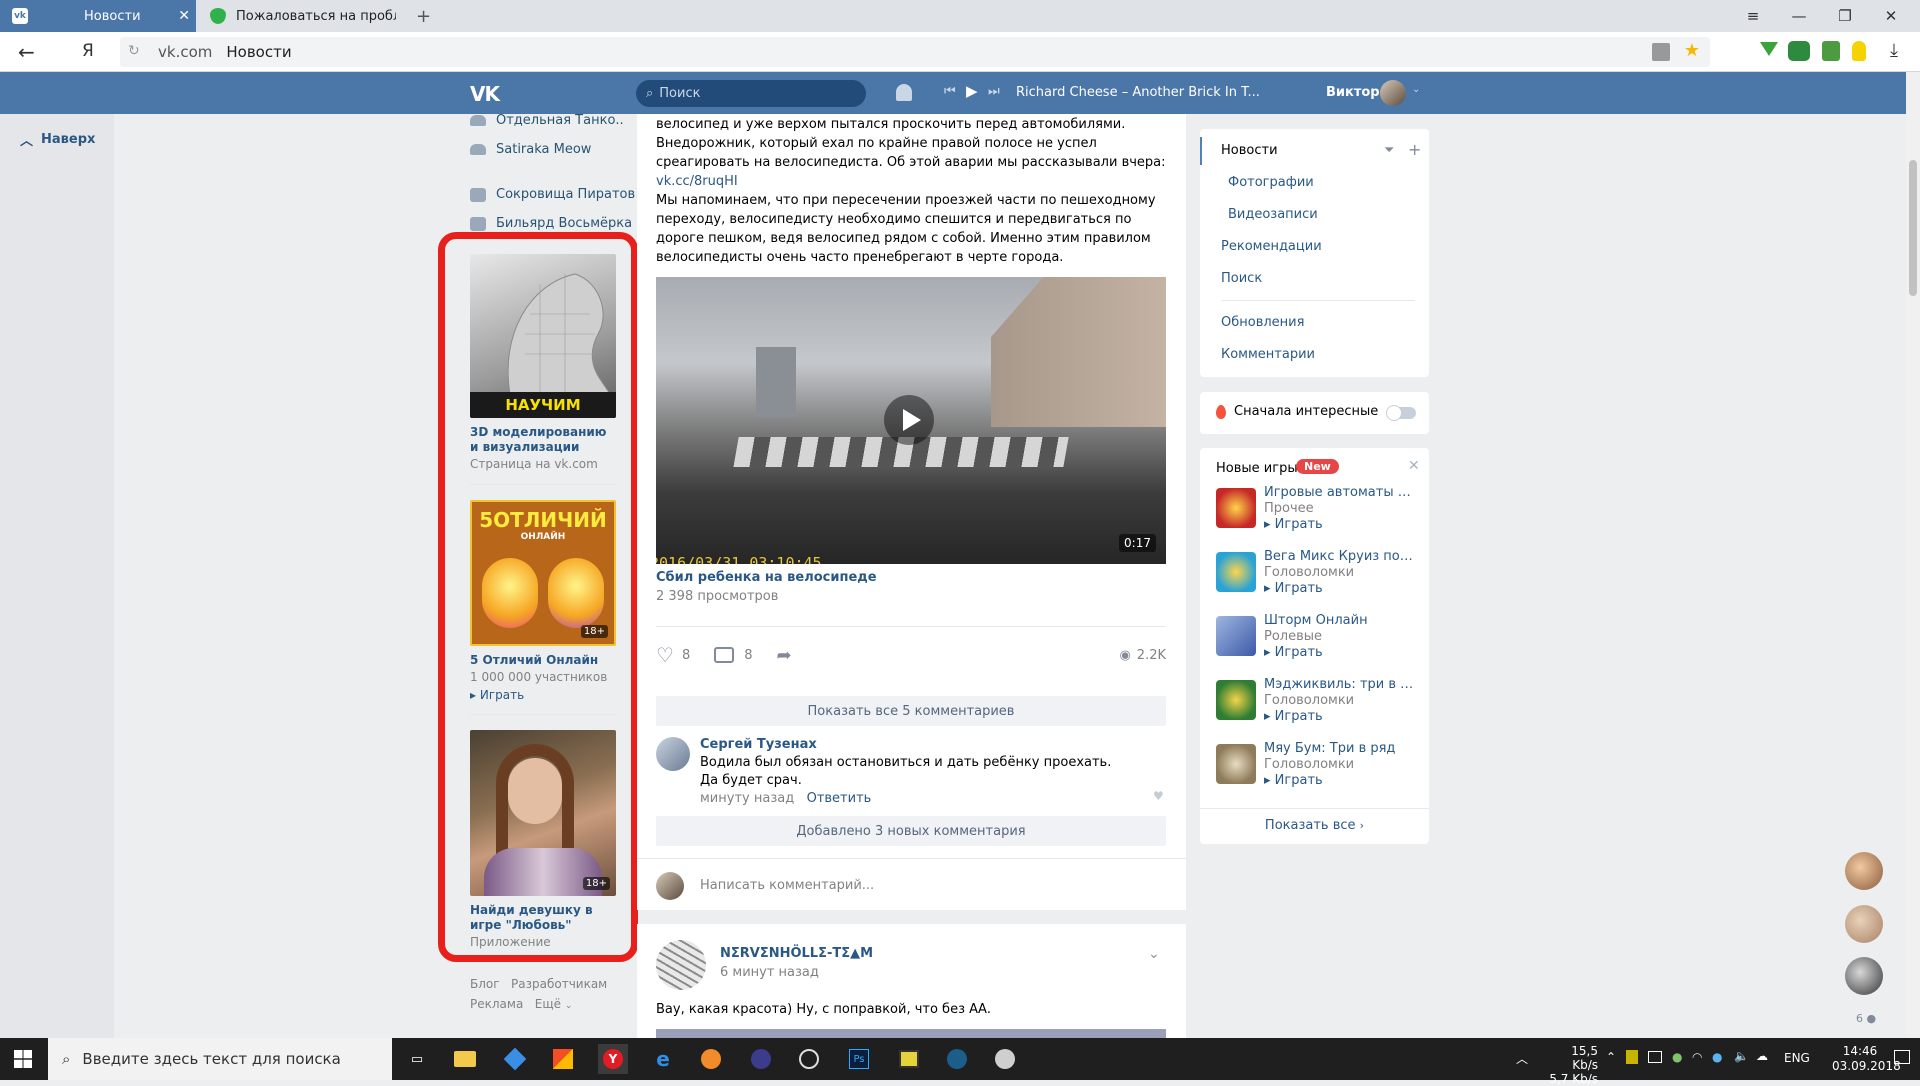 This screenshot has height=1086, width=1920. I want to click on vk-logo-icon: VK, so click(485, 94).